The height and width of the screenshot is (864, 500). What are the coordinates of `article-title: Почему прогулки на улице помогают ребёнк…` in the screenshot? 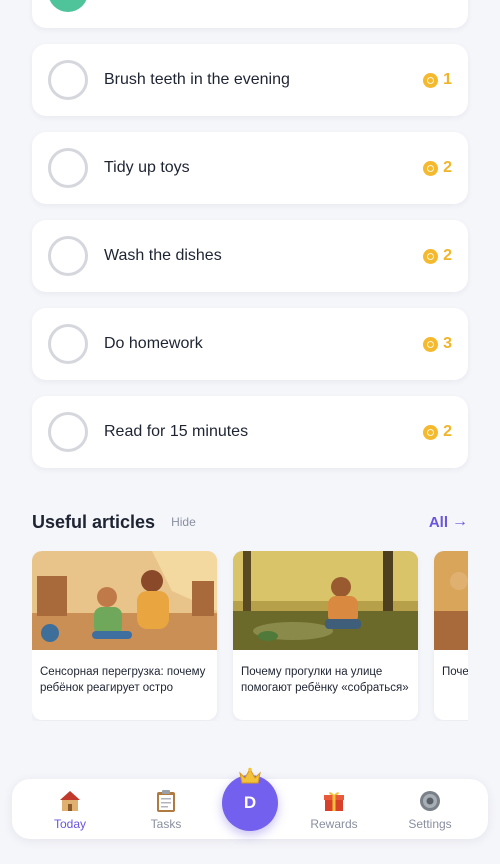 It's located at (325, 680).